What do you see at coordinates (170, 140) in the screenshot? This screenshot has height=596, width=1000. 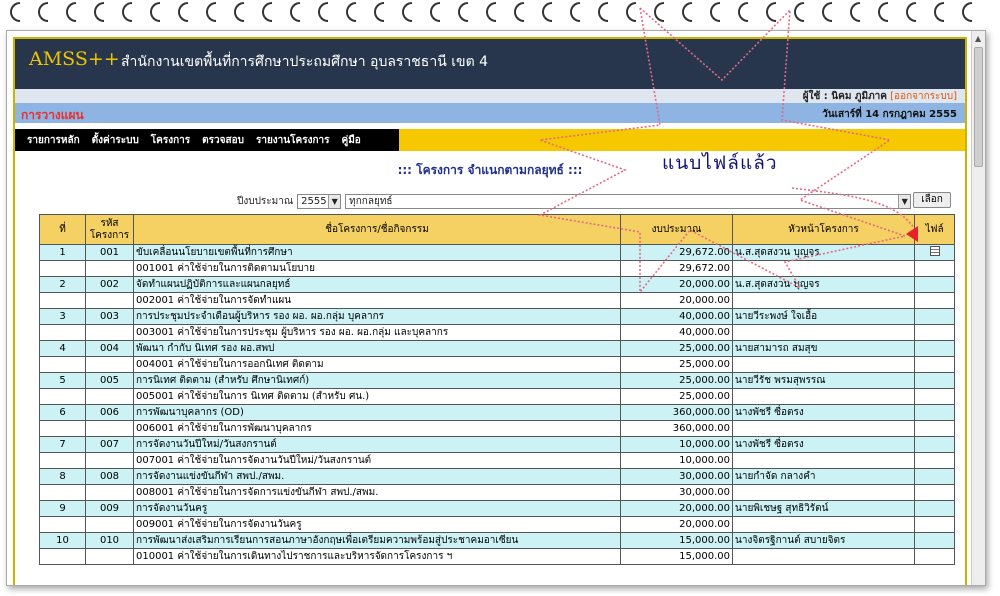 I see `menu-item-projects: โครงการ` at bounding box center [170, 140].